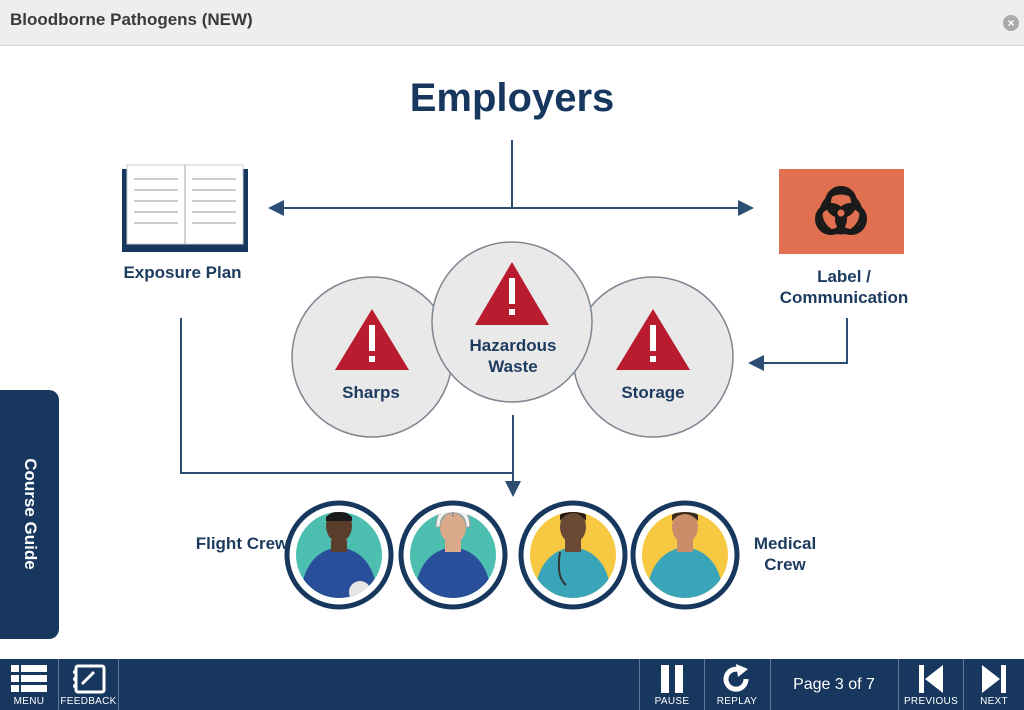 The width and height of the screenshot is (1024, 710). I want to click on sharps-label: Sharps, so click(371, 392).